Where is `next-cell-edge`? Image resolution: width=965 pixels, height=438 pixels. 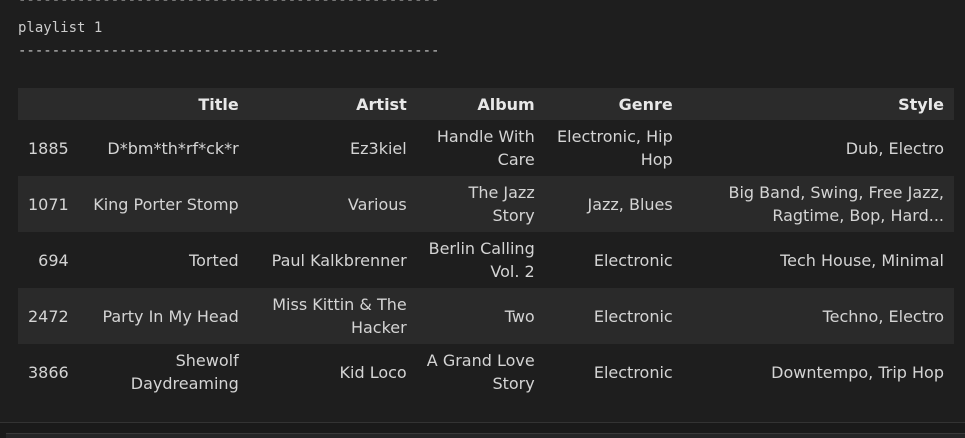 next-cell-edge is located at coordinates (485, 435).